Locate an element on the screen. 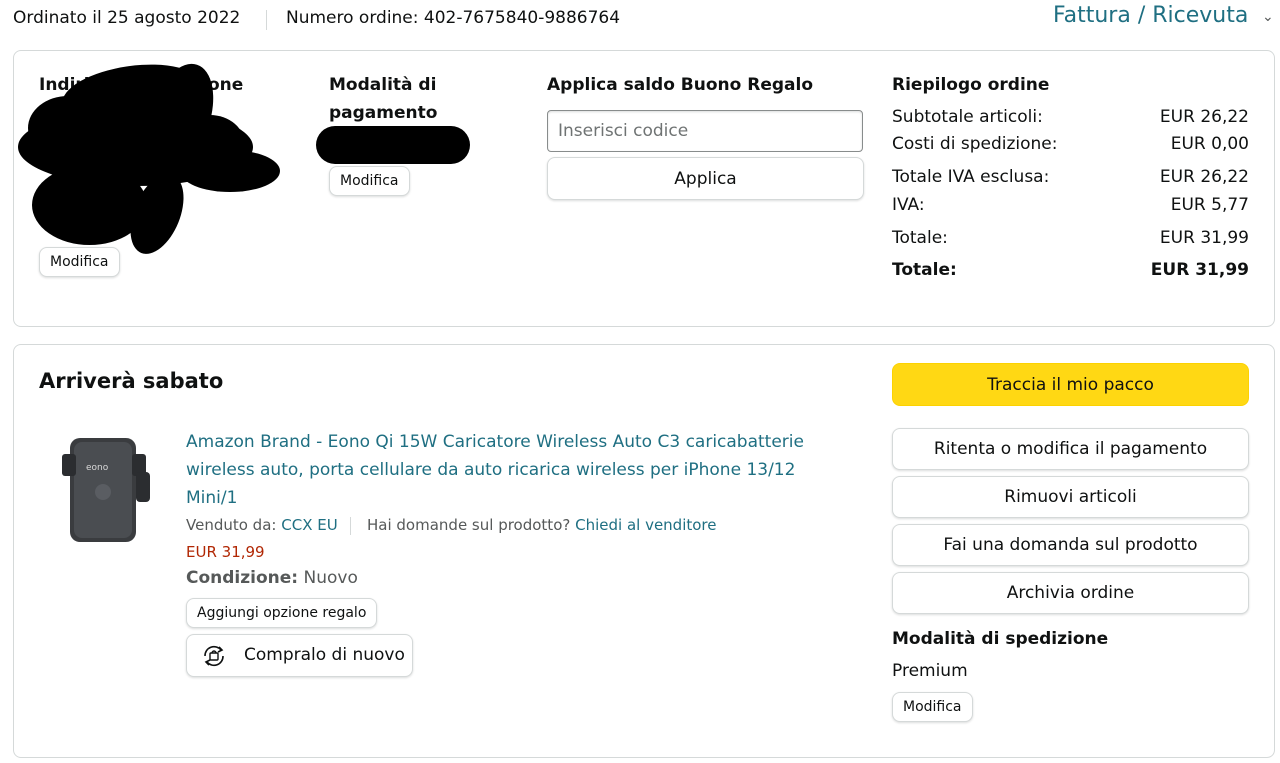  summary-title: Riepilogo ordine is located at coordinates (971, 85).